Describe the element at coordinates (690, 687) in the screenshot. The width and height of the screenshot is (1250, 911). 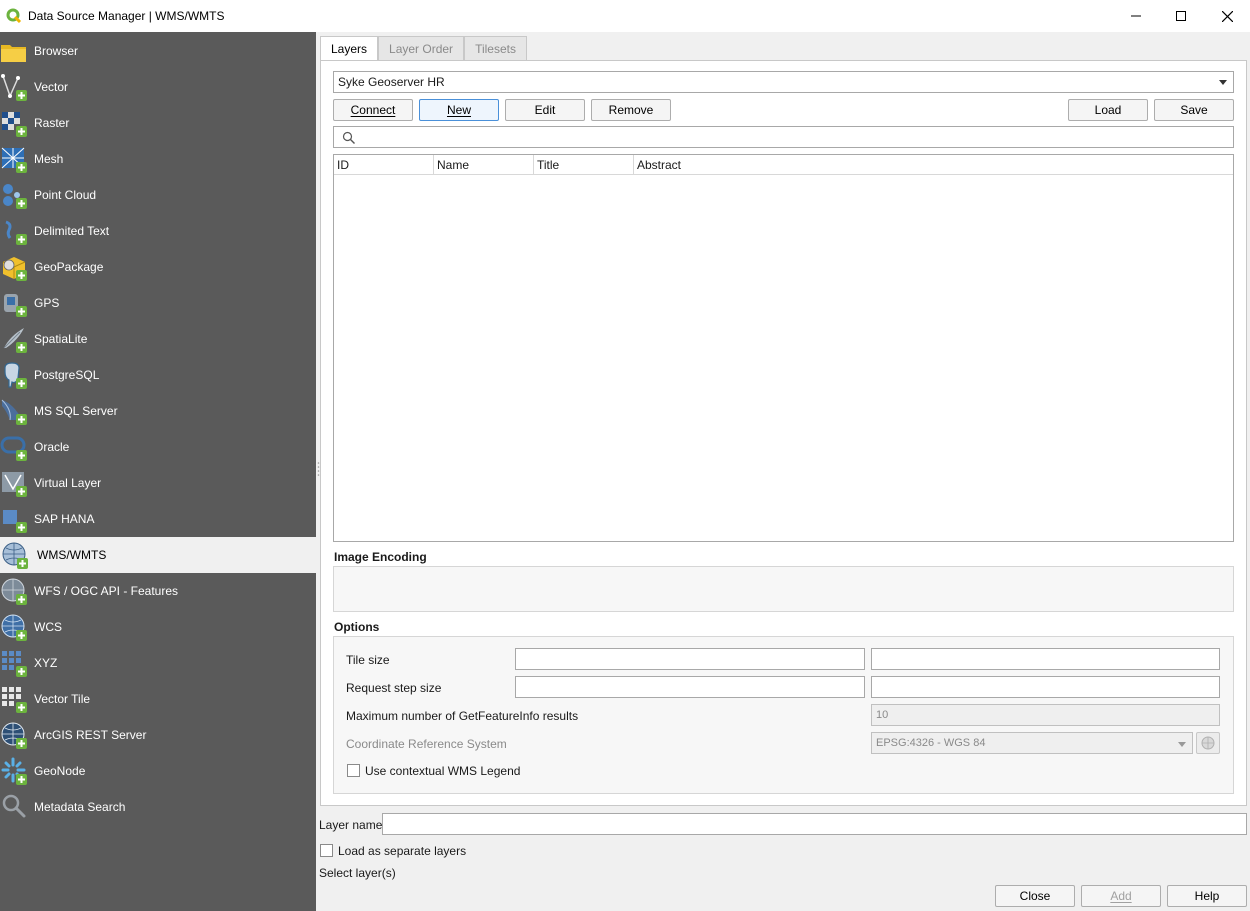
I see `step-width-input` at that location.